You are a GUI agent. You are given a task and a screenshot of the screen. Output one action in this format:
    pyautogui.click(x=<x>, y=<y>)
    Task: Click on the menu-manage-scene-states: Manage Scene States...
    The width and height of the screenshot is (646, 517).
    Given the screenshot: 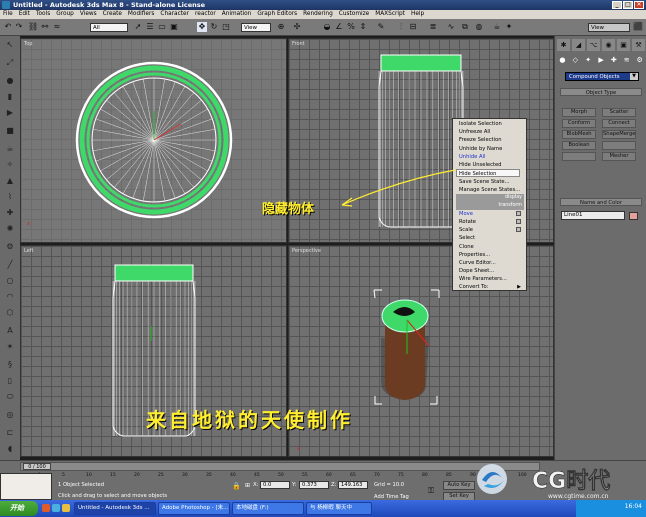 What is the action you would take?
    pyautogui.click(x=489, y=190)
    